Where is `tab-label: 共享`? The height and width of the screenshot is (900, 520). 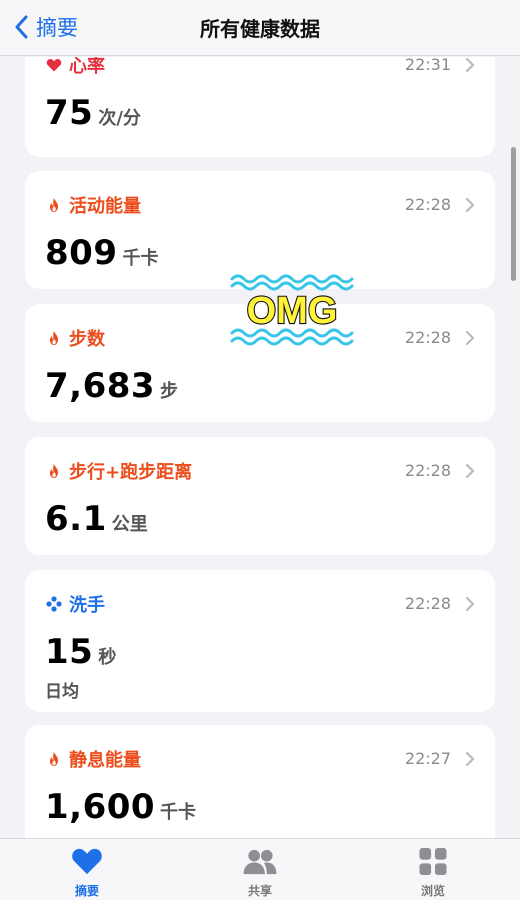 tab-label: 共享 is located at coordinates (259, 891).